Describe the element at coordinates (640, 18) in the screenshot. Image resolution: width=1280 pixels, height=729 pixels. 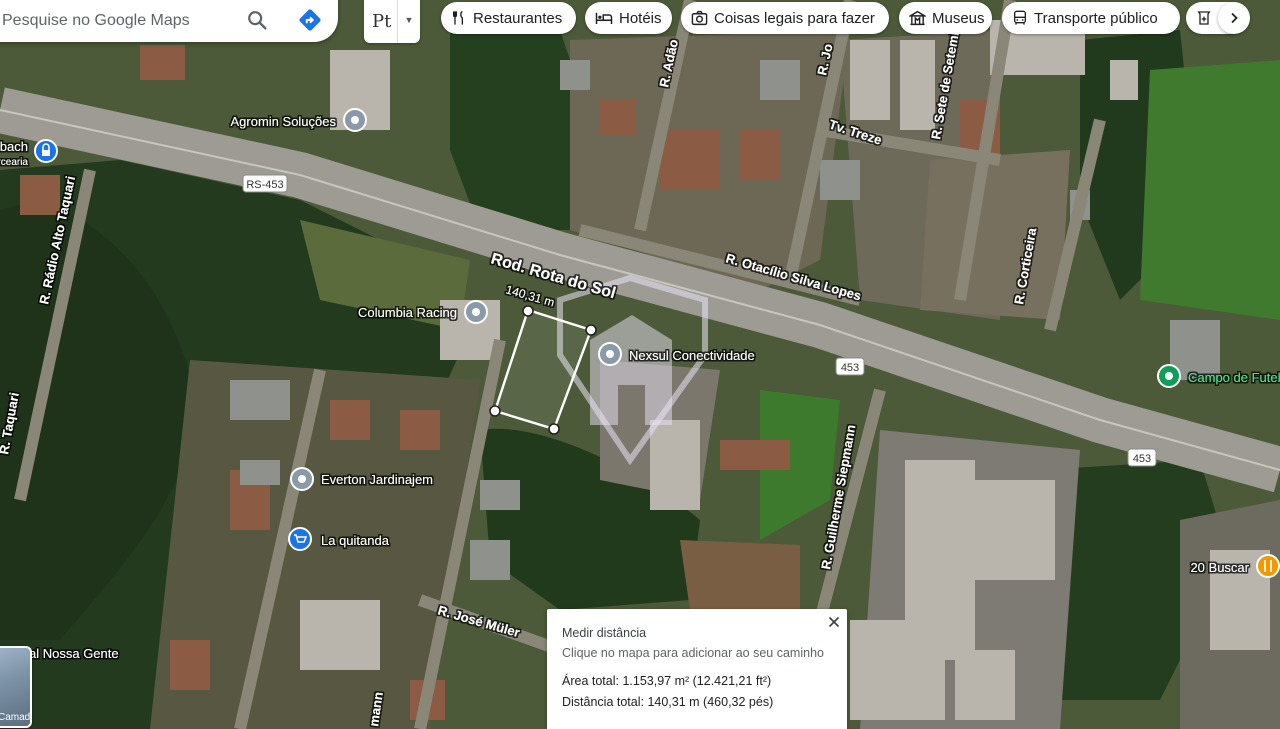
I see `chip-label: Hotéis` at that location.